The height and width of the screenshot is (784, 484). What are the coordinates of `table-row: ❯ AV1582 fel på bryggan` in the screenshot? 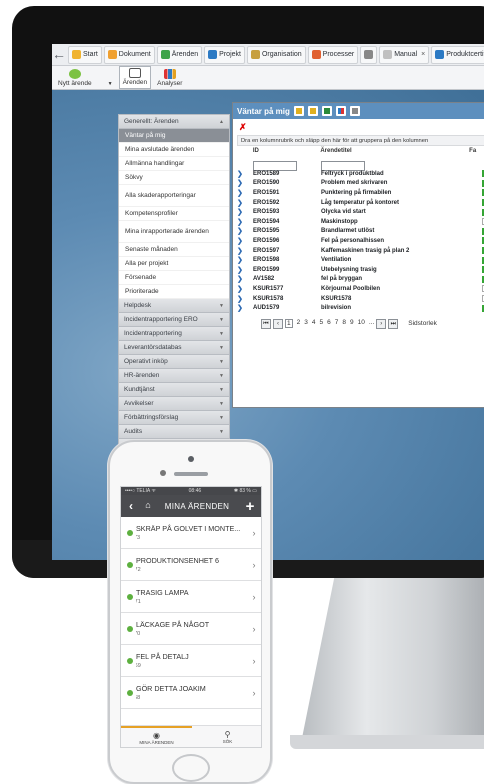 It's located at (360, 280).